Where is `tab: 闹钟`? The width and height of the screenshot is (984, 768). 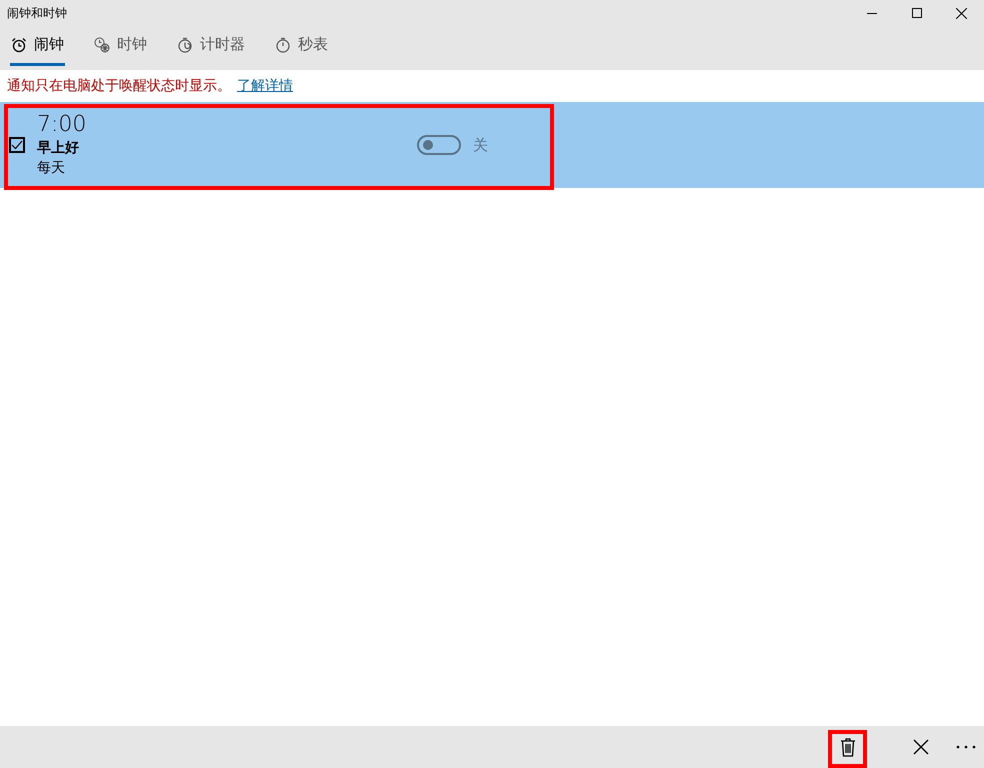 tab: 闹钟 is located at coordinates (37, 46).